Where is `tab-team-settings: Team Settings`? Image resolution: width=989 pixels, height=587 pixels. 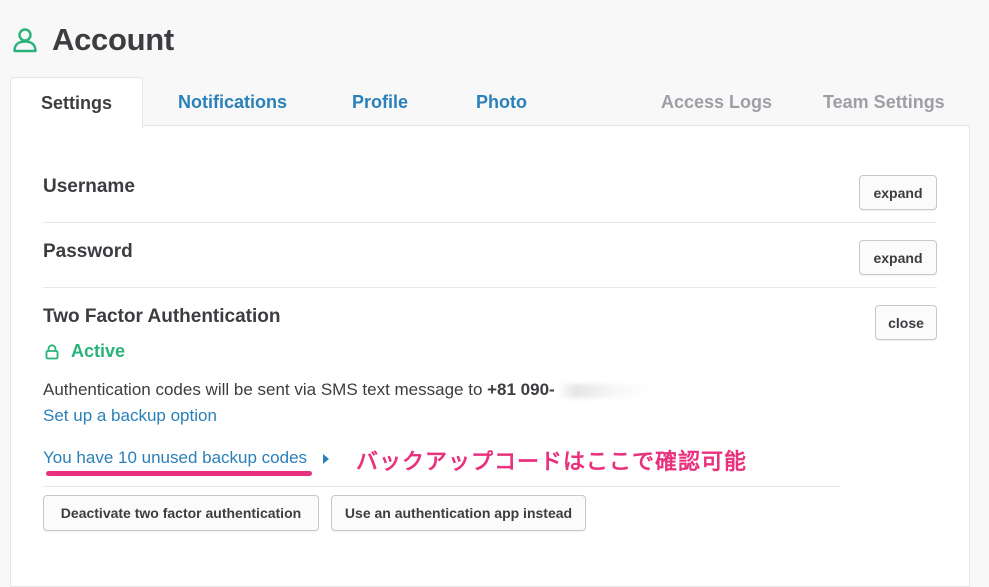
tab-team-settings: Team Settings is located at coordinates (884, 101).